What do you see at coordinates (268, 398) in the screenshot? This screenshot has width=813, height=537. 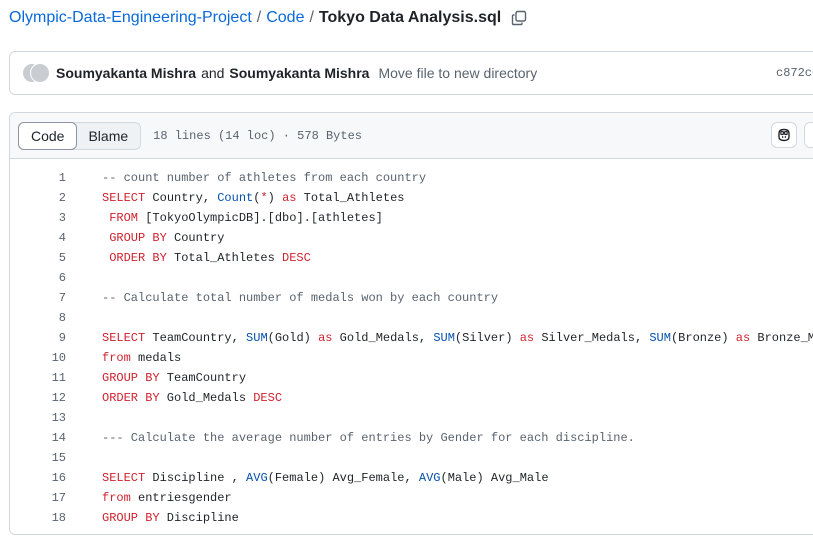 I see `code-keyword: DESC` at bounding box center [268, 398].